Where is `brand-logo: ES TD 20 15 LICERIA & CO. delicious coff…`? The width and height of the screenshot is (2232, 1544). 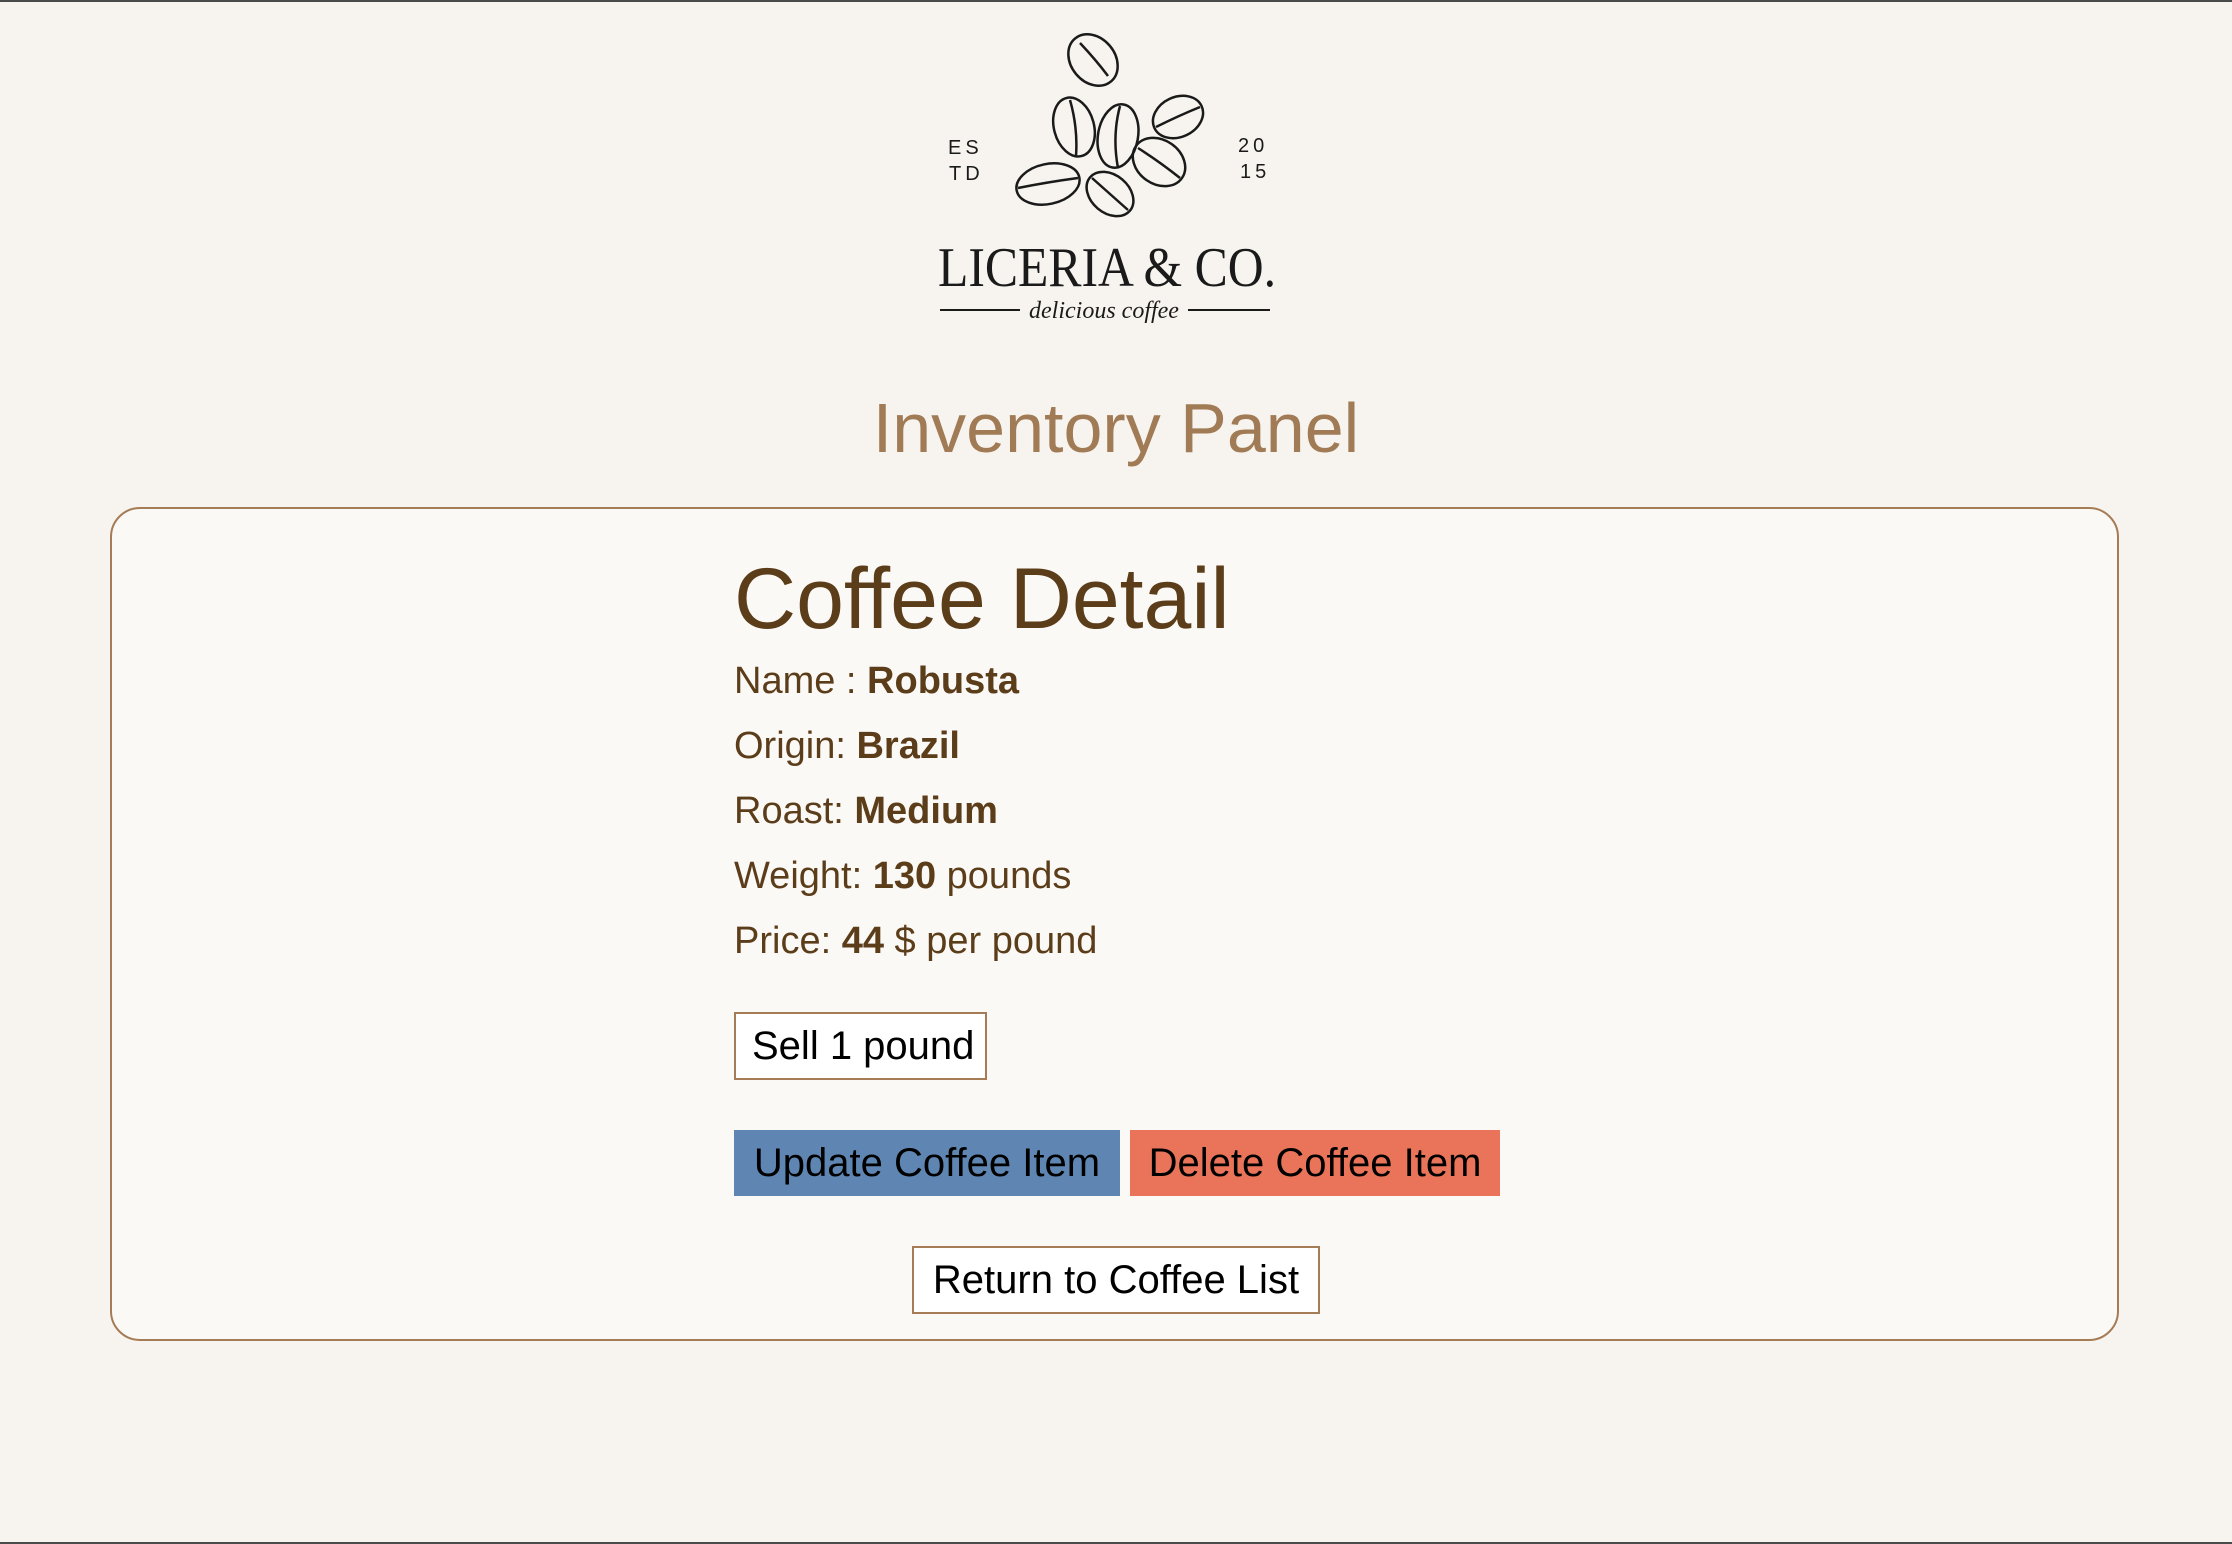
brand-logo: ES TD 20 15 LICERIA & CO. delicious coff… is located at coordinates (1105, 178).